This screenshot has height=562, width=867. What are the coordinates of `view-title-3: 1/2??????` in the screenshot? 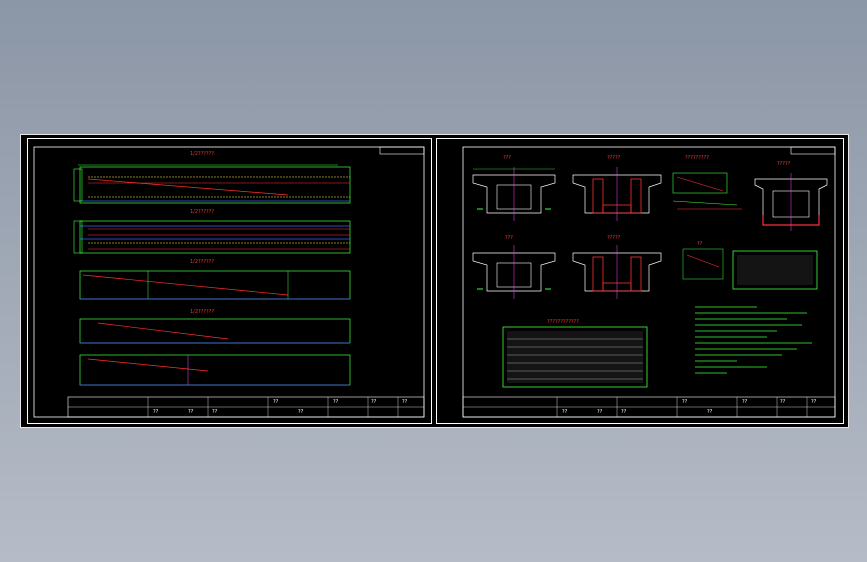 It's located at (202, 262).